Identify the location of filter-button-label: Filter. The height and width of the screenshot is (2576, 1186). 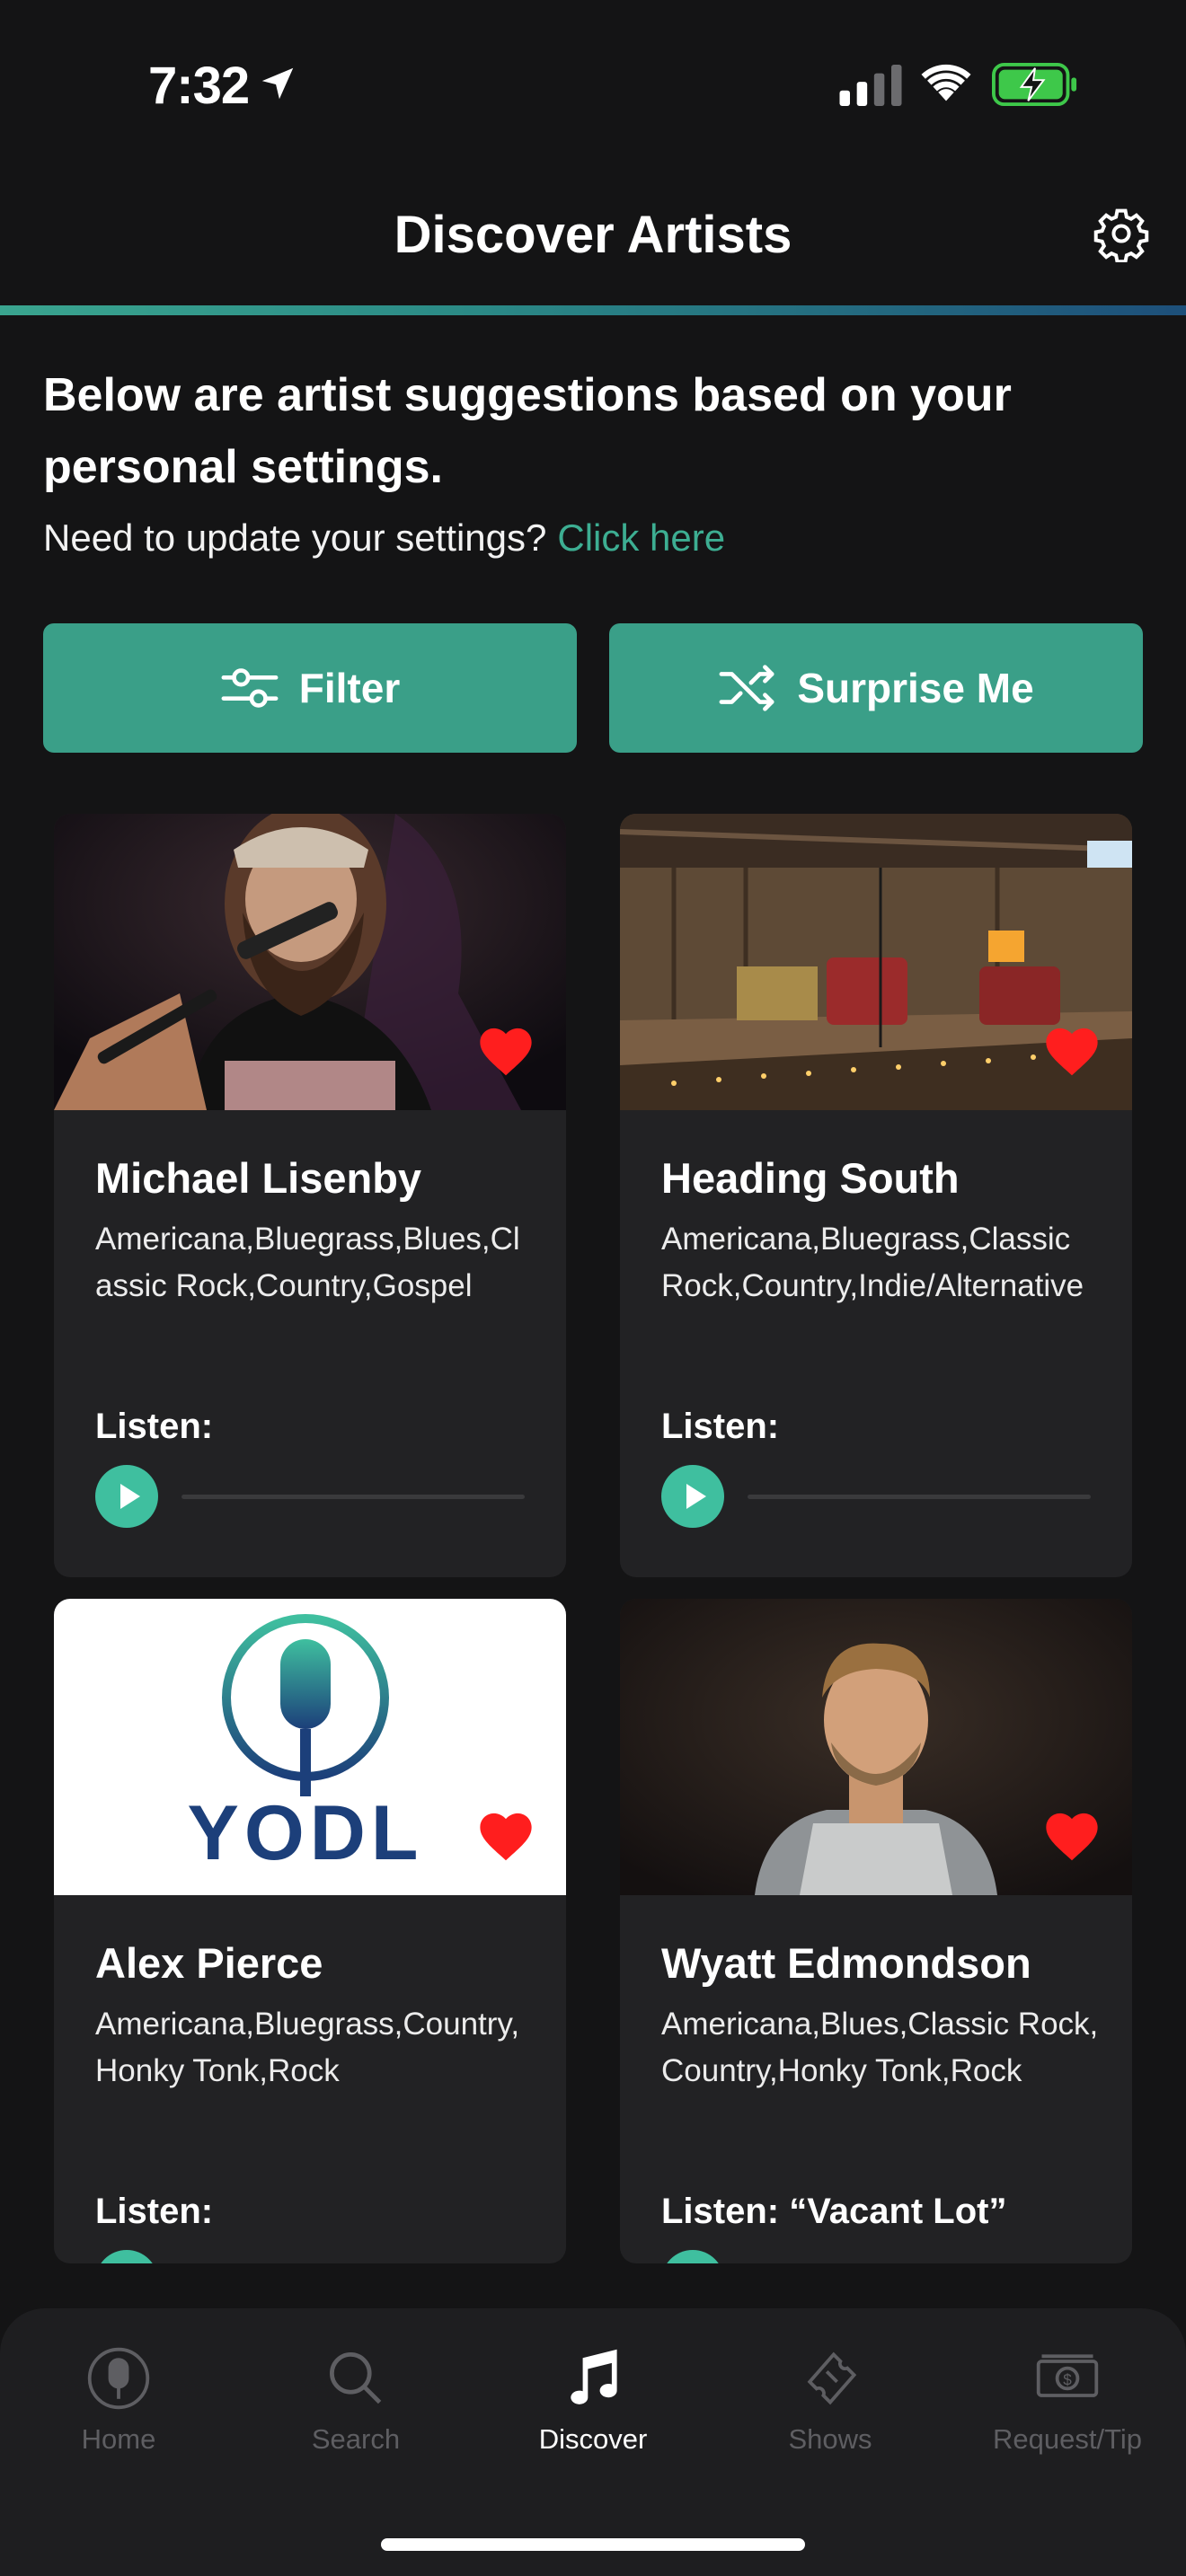
(349, 688).